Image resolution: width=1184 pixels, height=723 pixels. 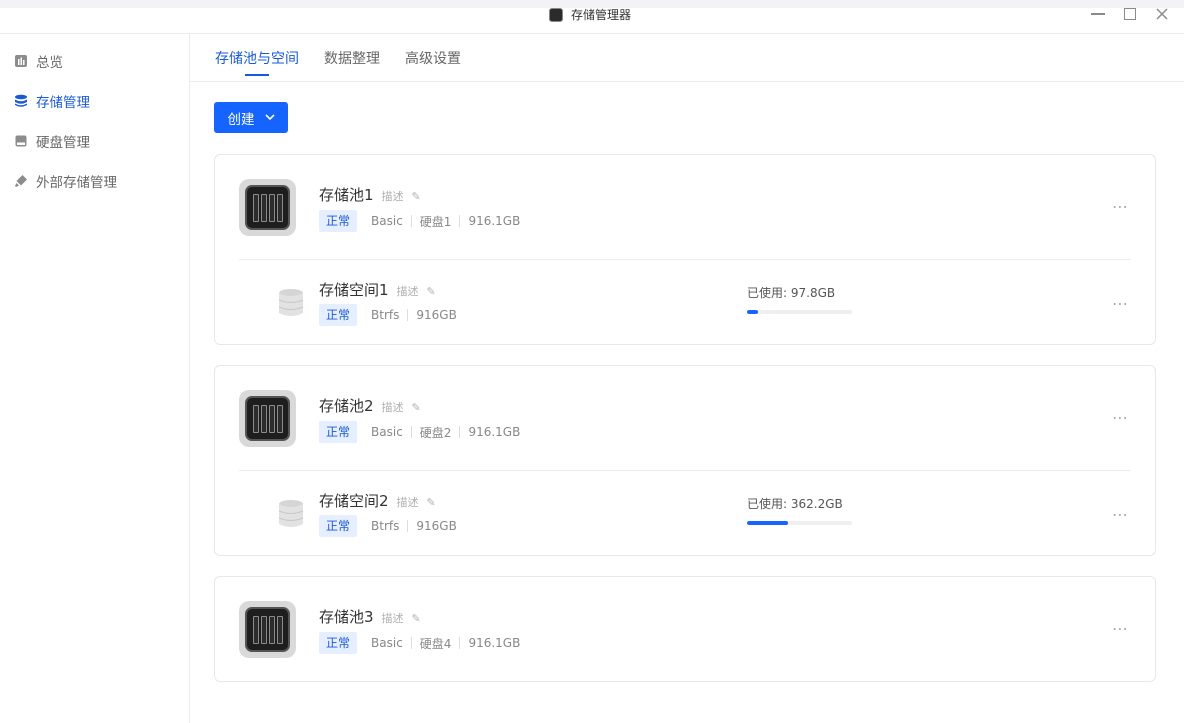 What do you see at coordinates (354, 290) in the screenshot?
I see `volume-name: 存储空间1` at bounding box center [354, 290].